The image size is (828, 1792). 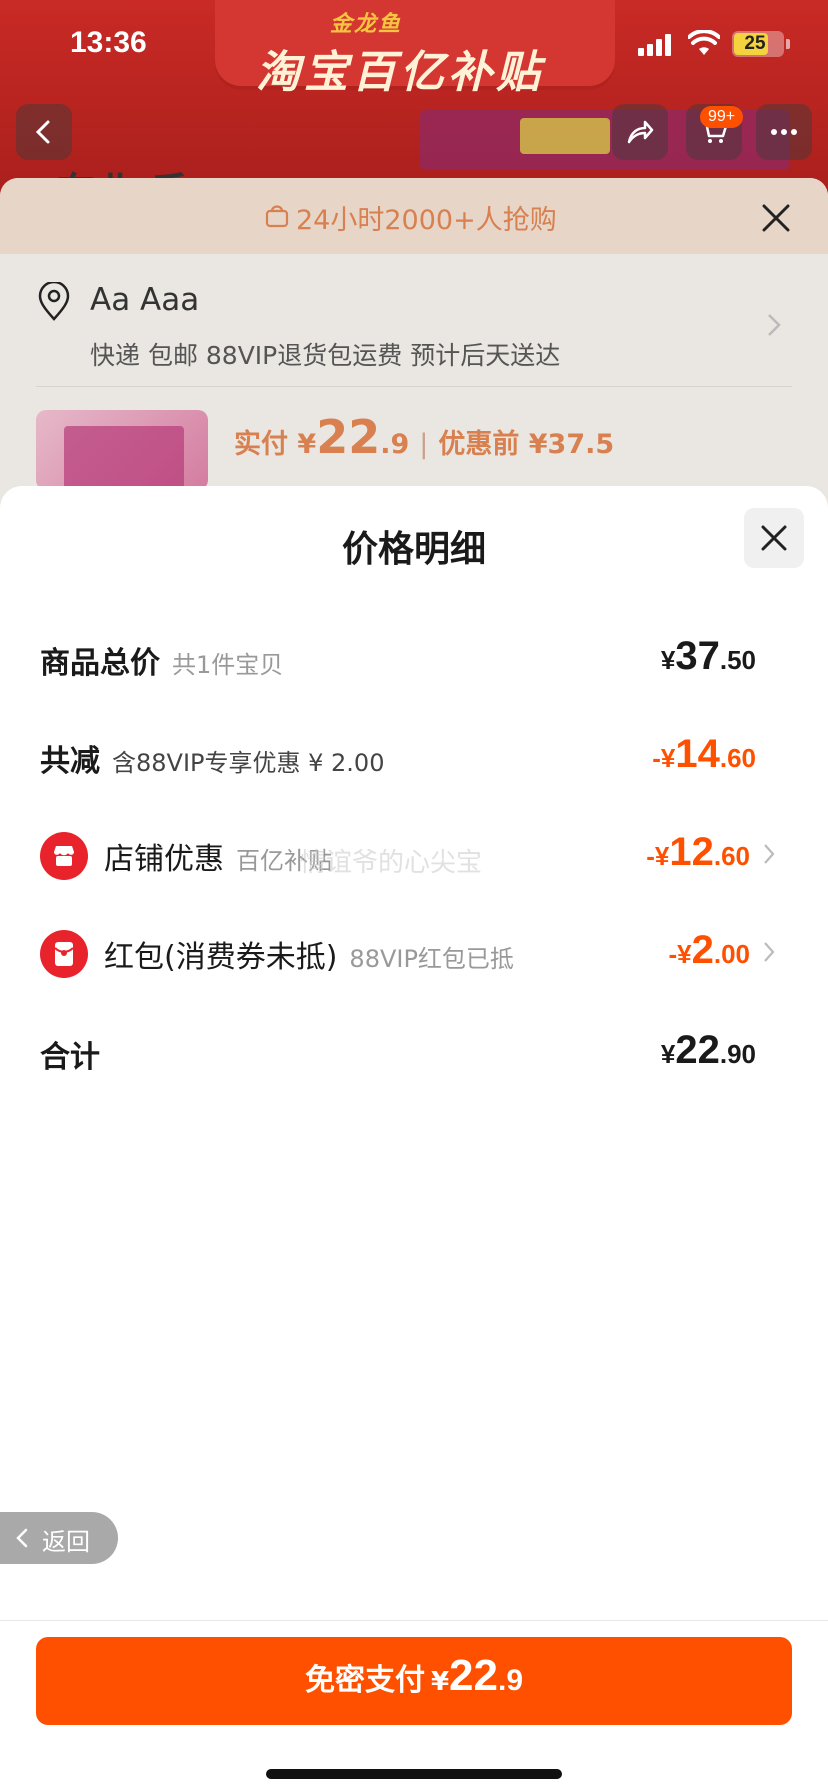 I want to click on location-pin-icon, so click(x=54, y=301).